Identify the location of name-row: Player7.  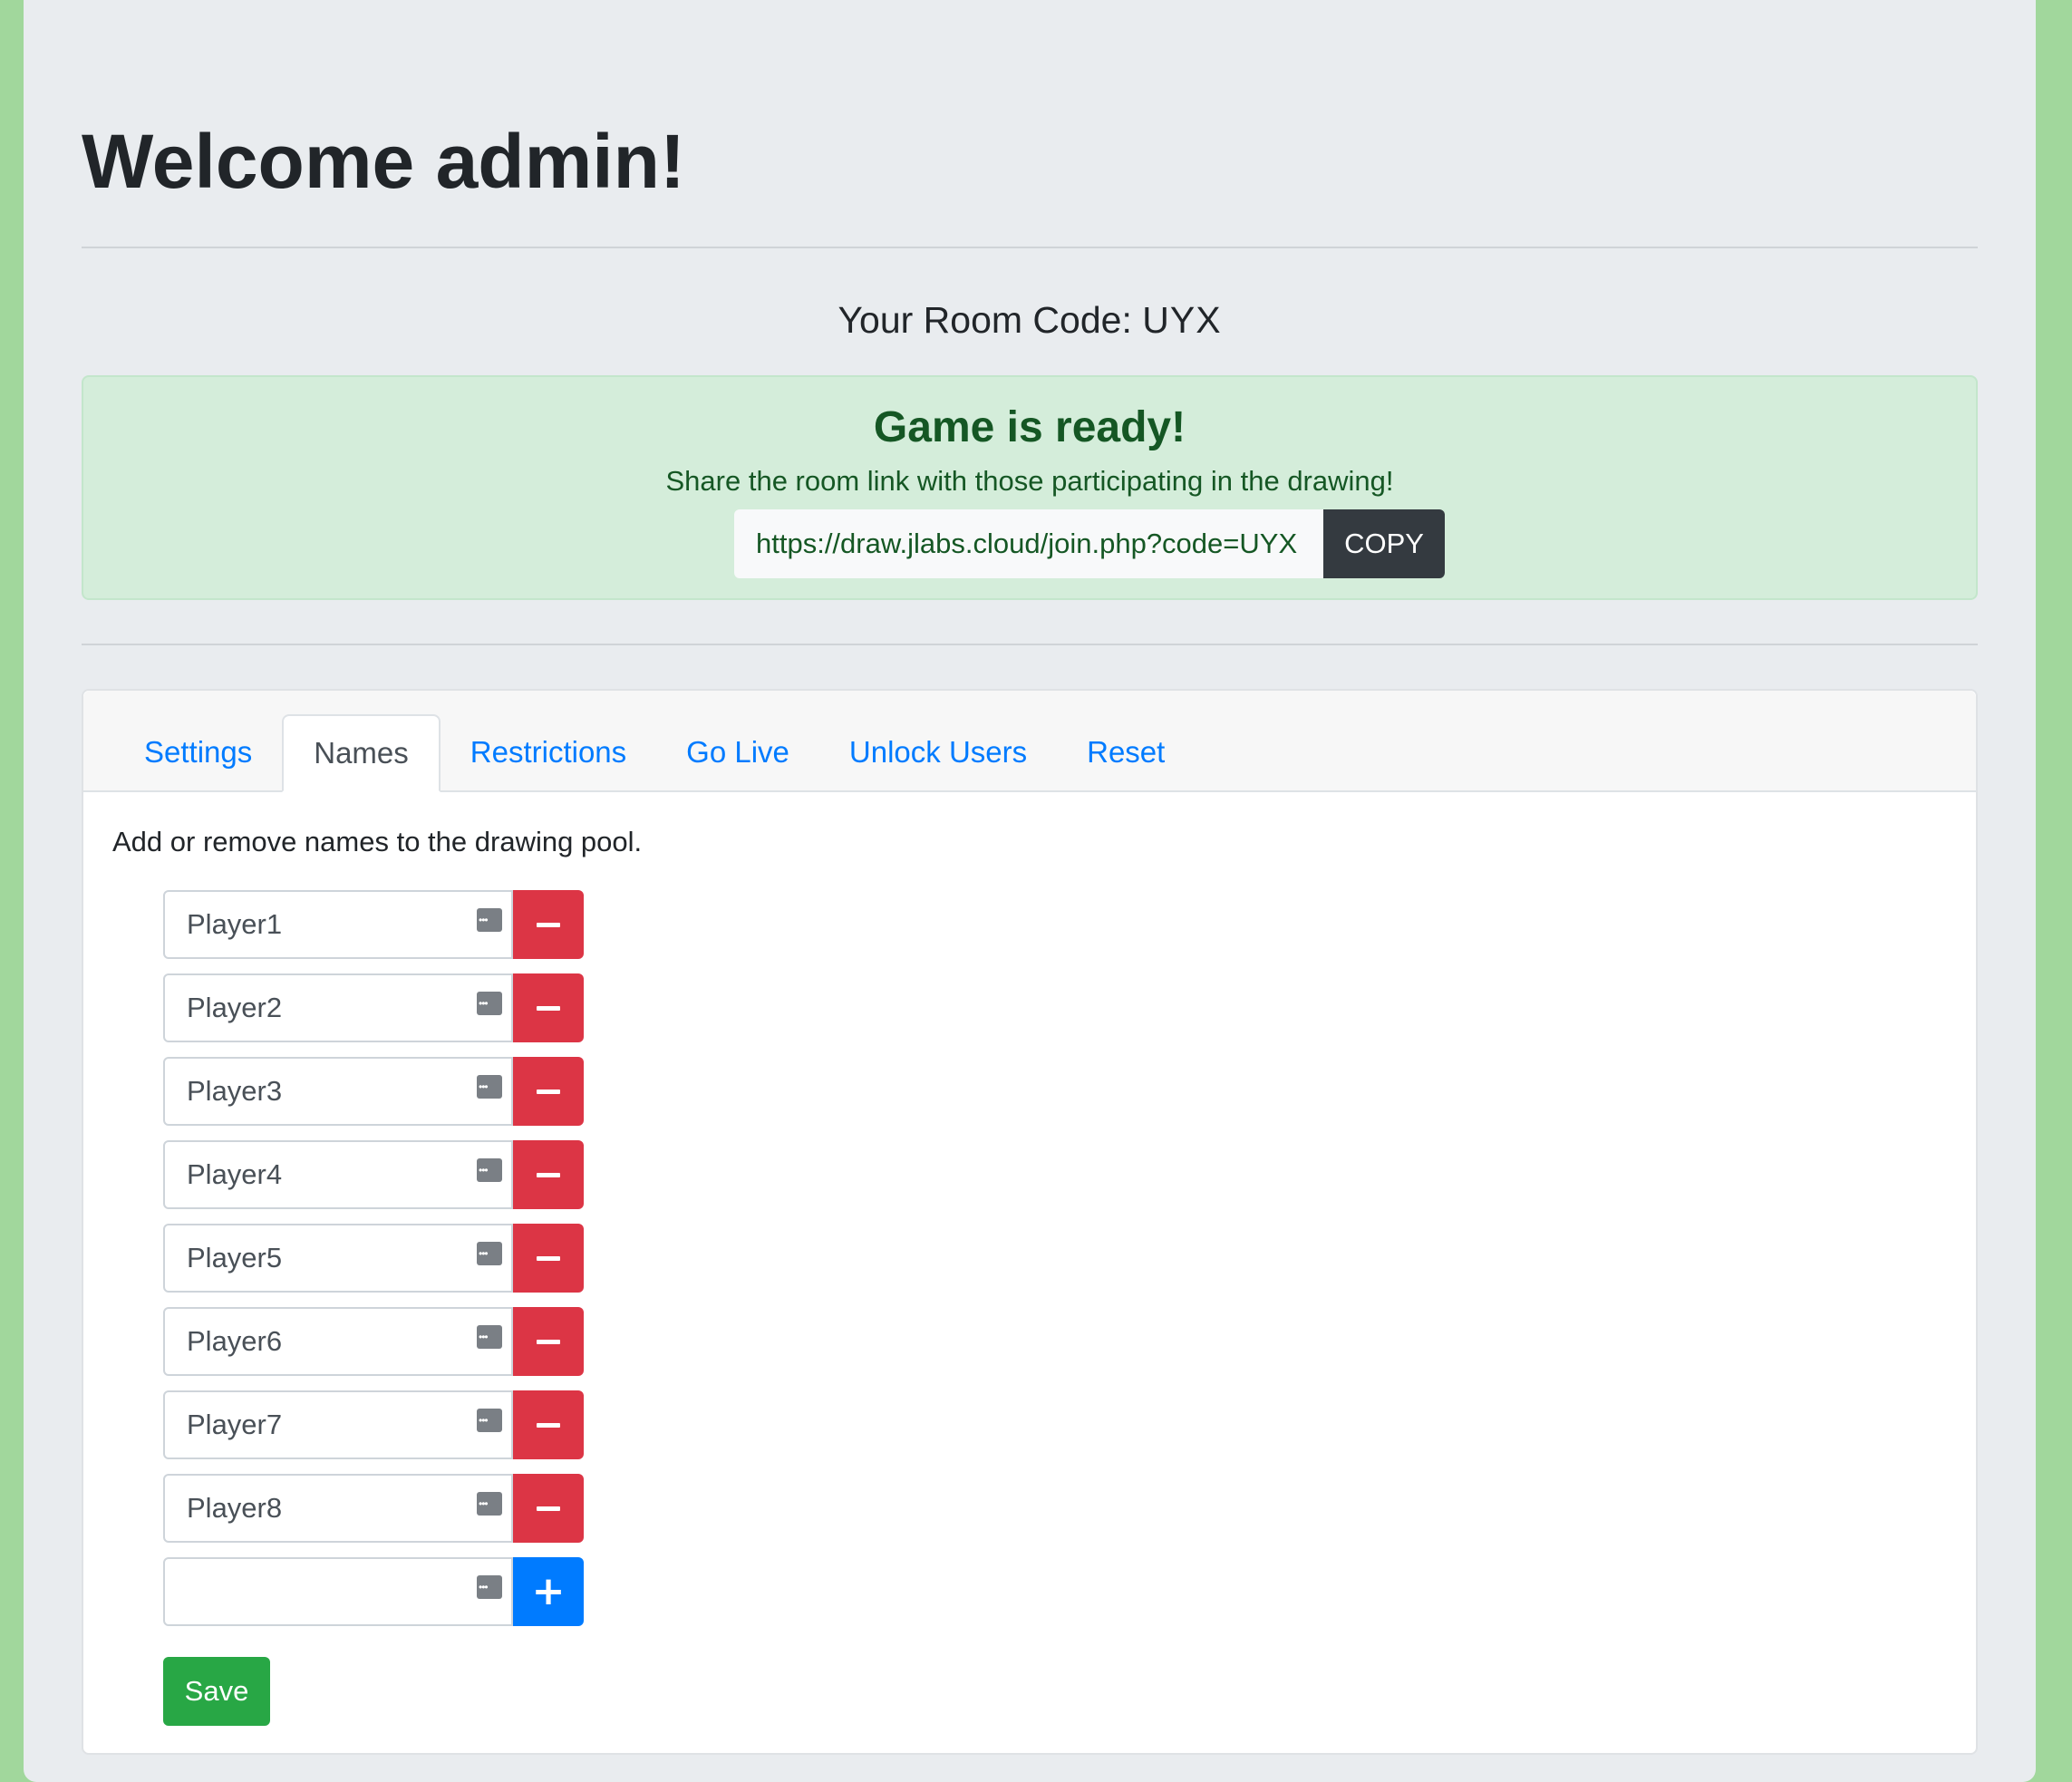
(373, 1424).